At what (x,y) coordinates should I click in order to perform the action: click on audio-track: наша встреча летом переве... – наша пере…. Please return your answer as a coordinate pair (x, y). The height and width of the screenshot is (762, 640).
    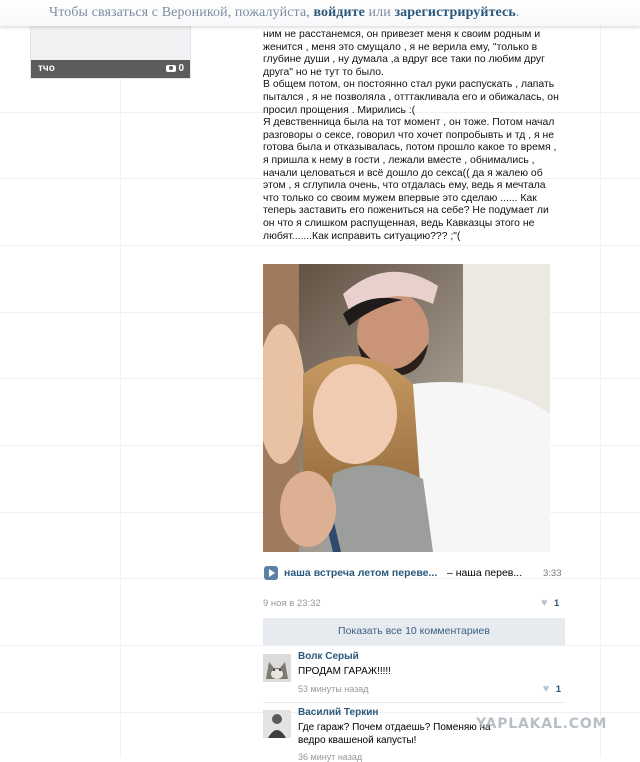
    Looking at the image, I should click on (413, 573).